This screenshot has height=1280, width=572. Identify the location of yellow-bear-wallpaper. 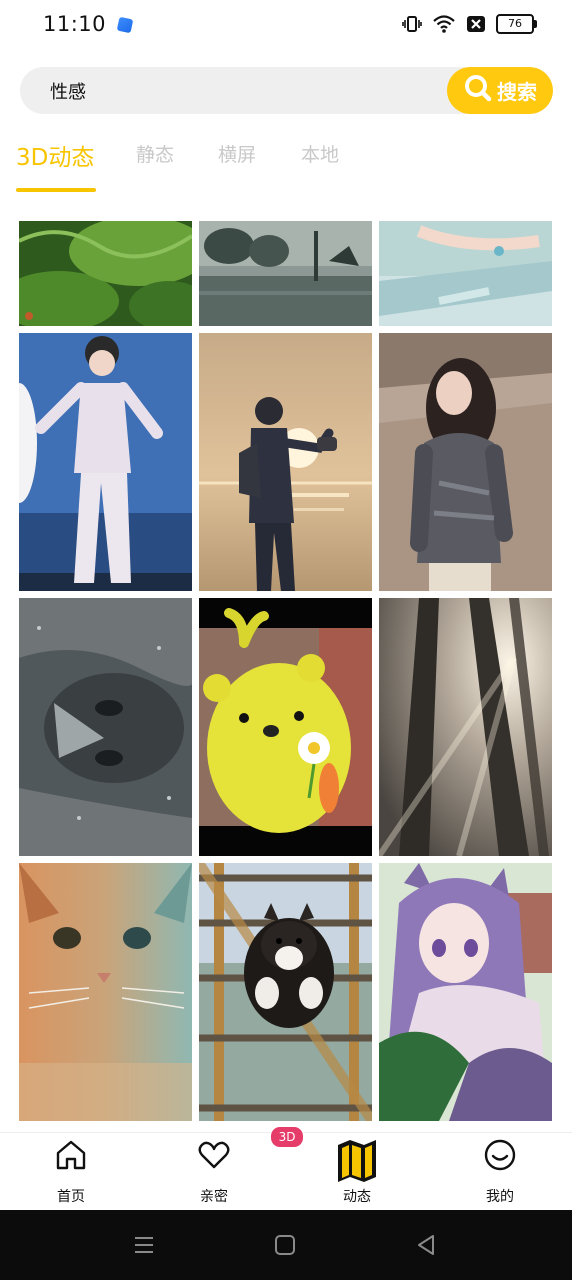
(285, 727).